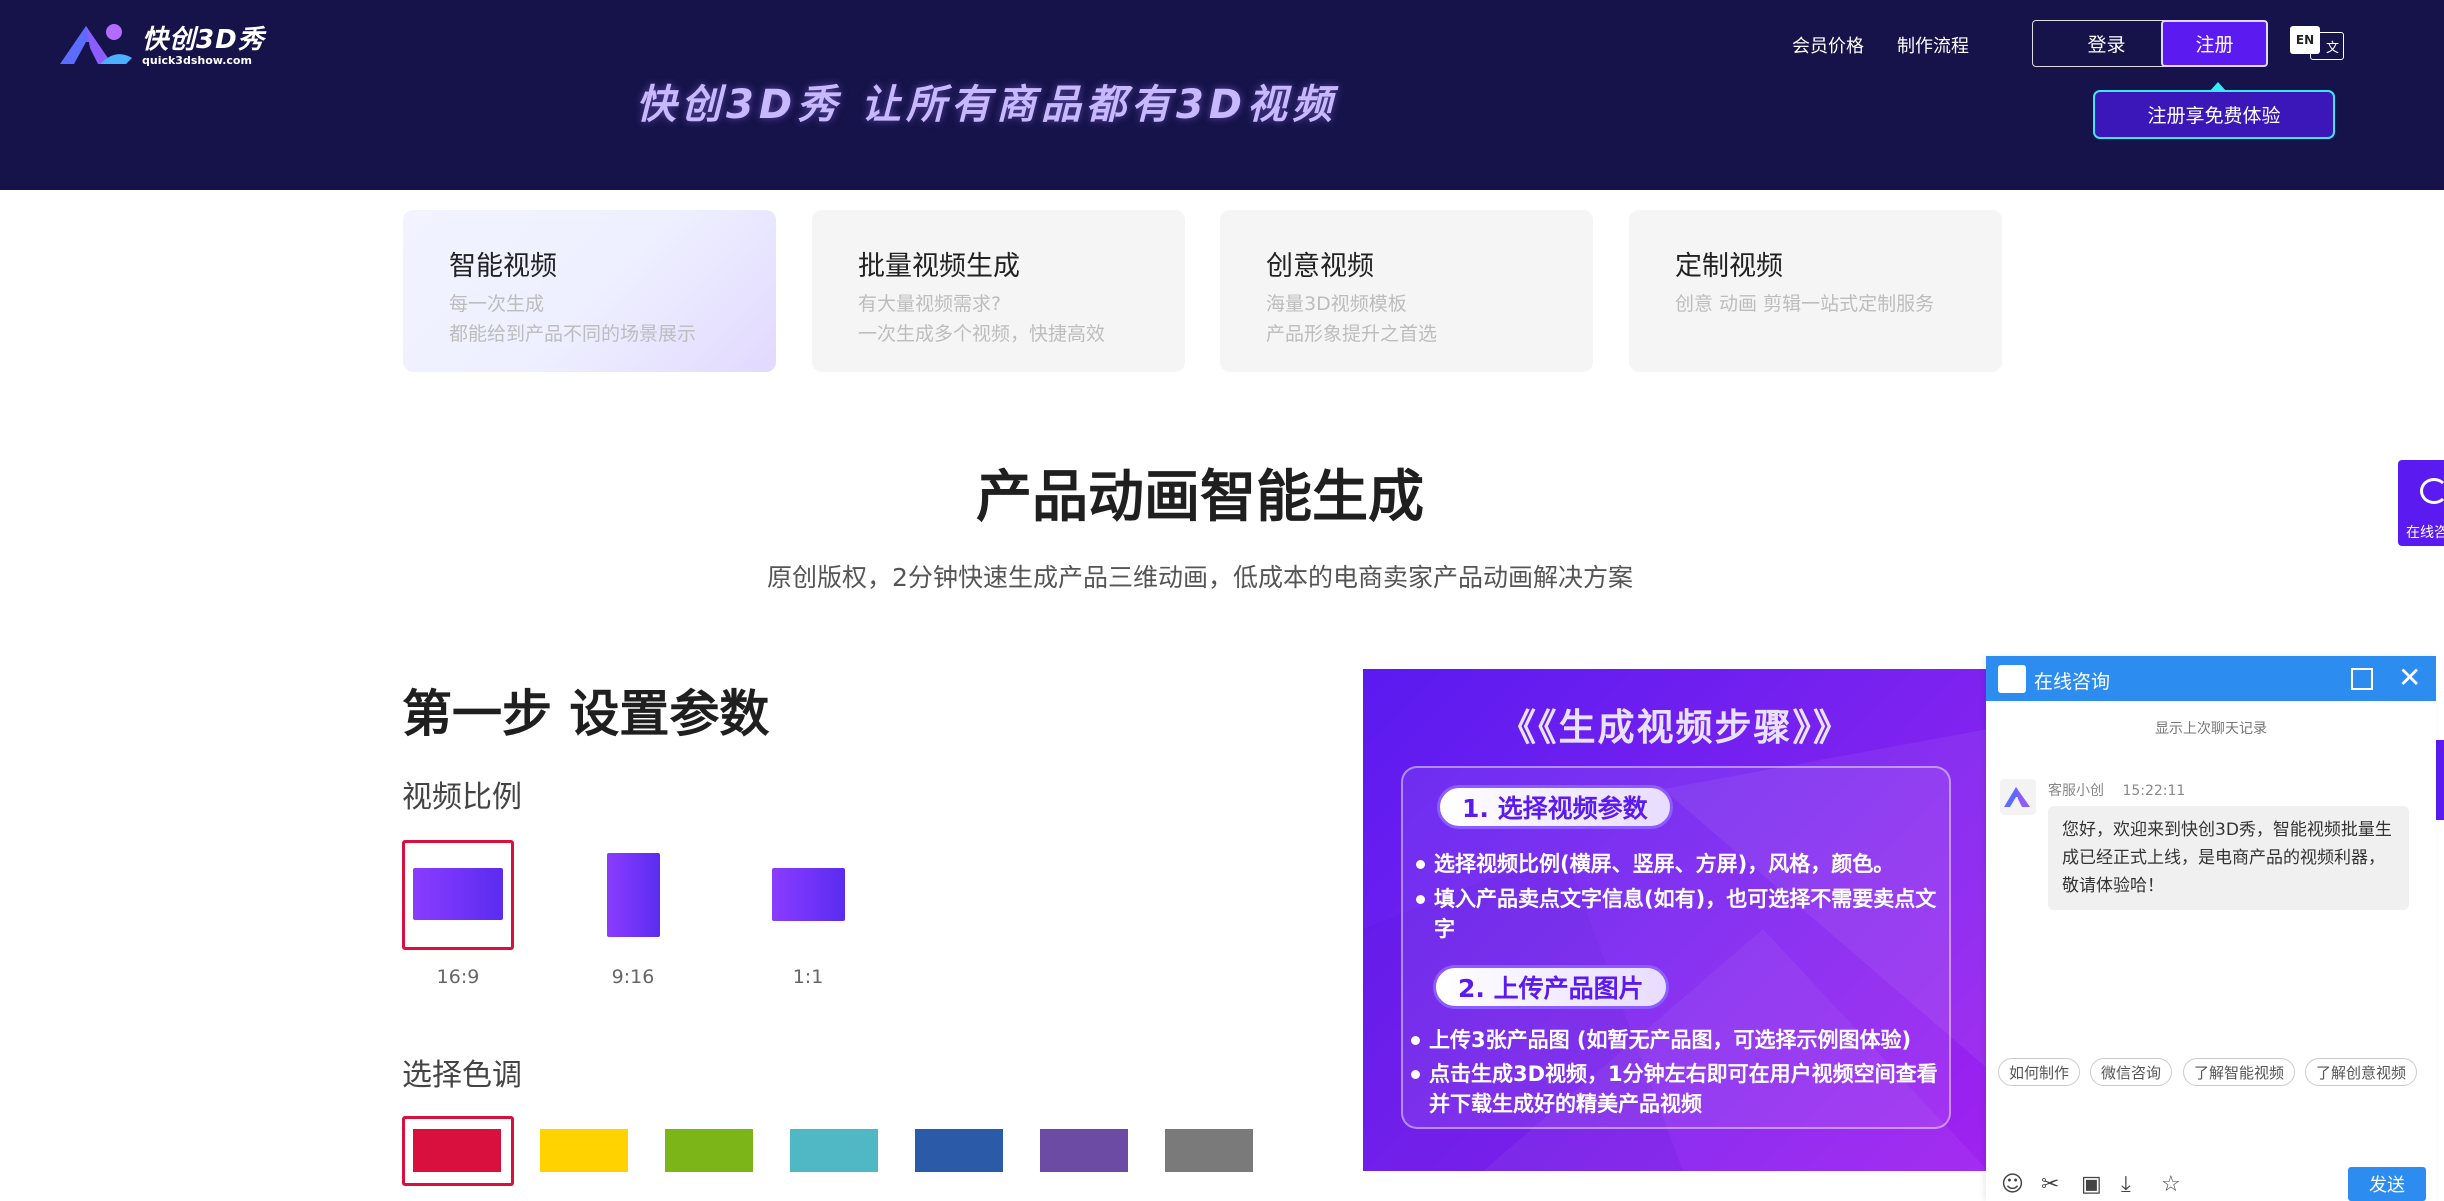 The height and width of the screenshot is (1201, 2444). I want to click on agent-avatar, so click(2018, 797).